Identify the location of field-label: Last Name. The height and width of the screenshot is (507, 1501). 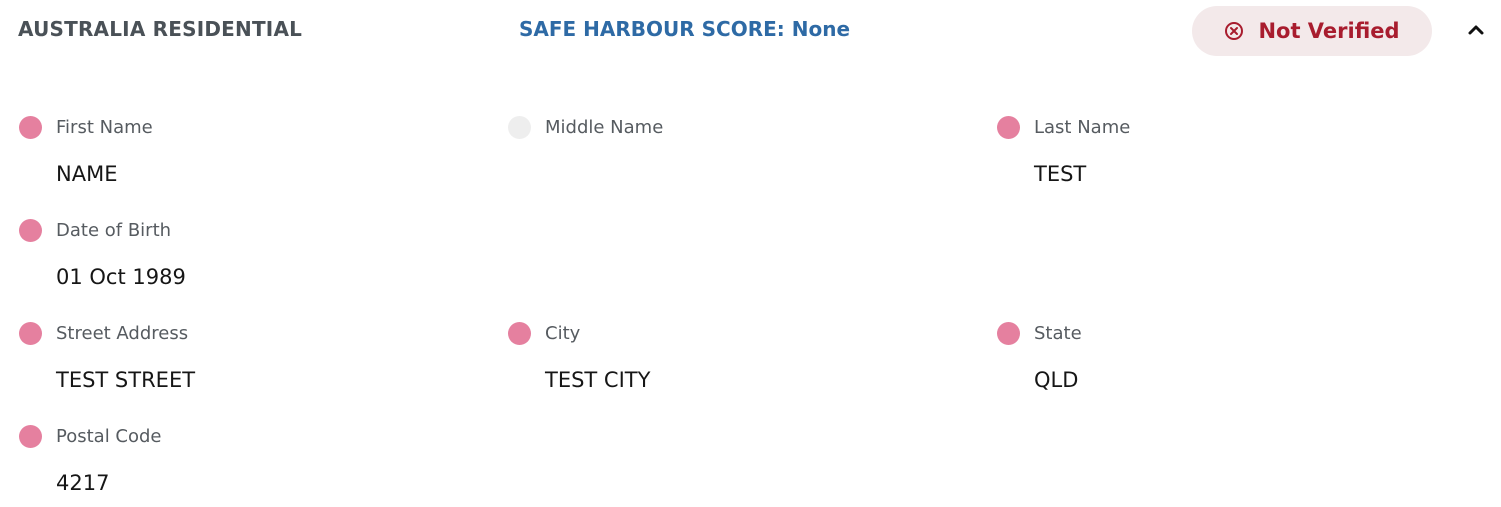
(1082, 127).